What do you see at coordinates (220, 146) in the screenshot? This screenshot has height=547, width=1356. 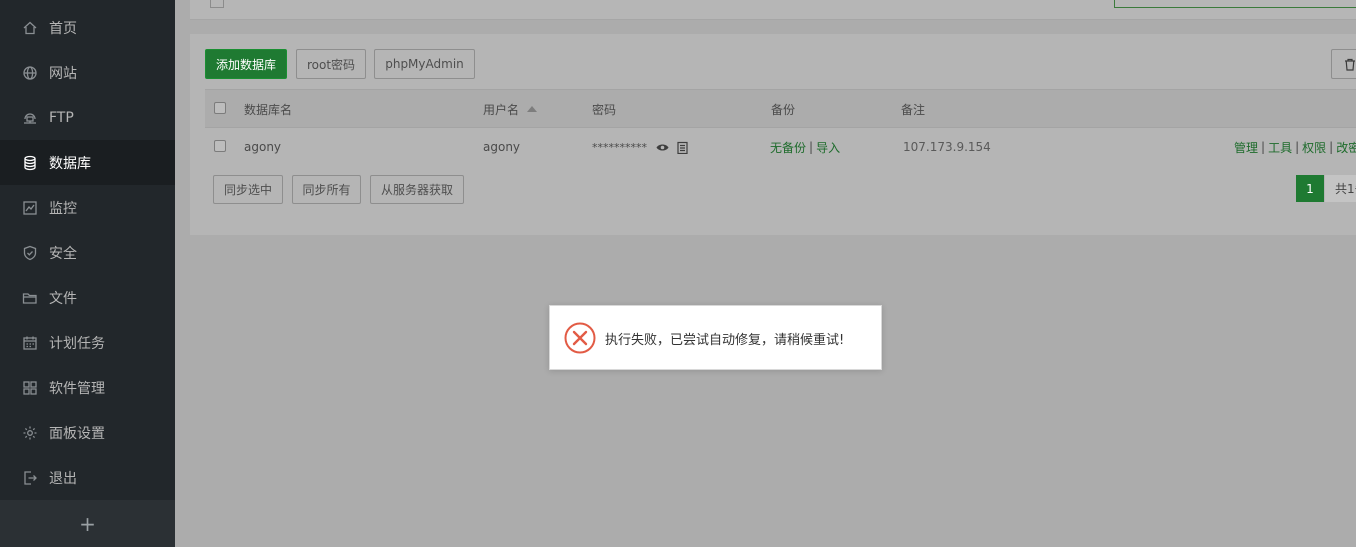 I see `row-checkbox` at bounding box center [220, 146].